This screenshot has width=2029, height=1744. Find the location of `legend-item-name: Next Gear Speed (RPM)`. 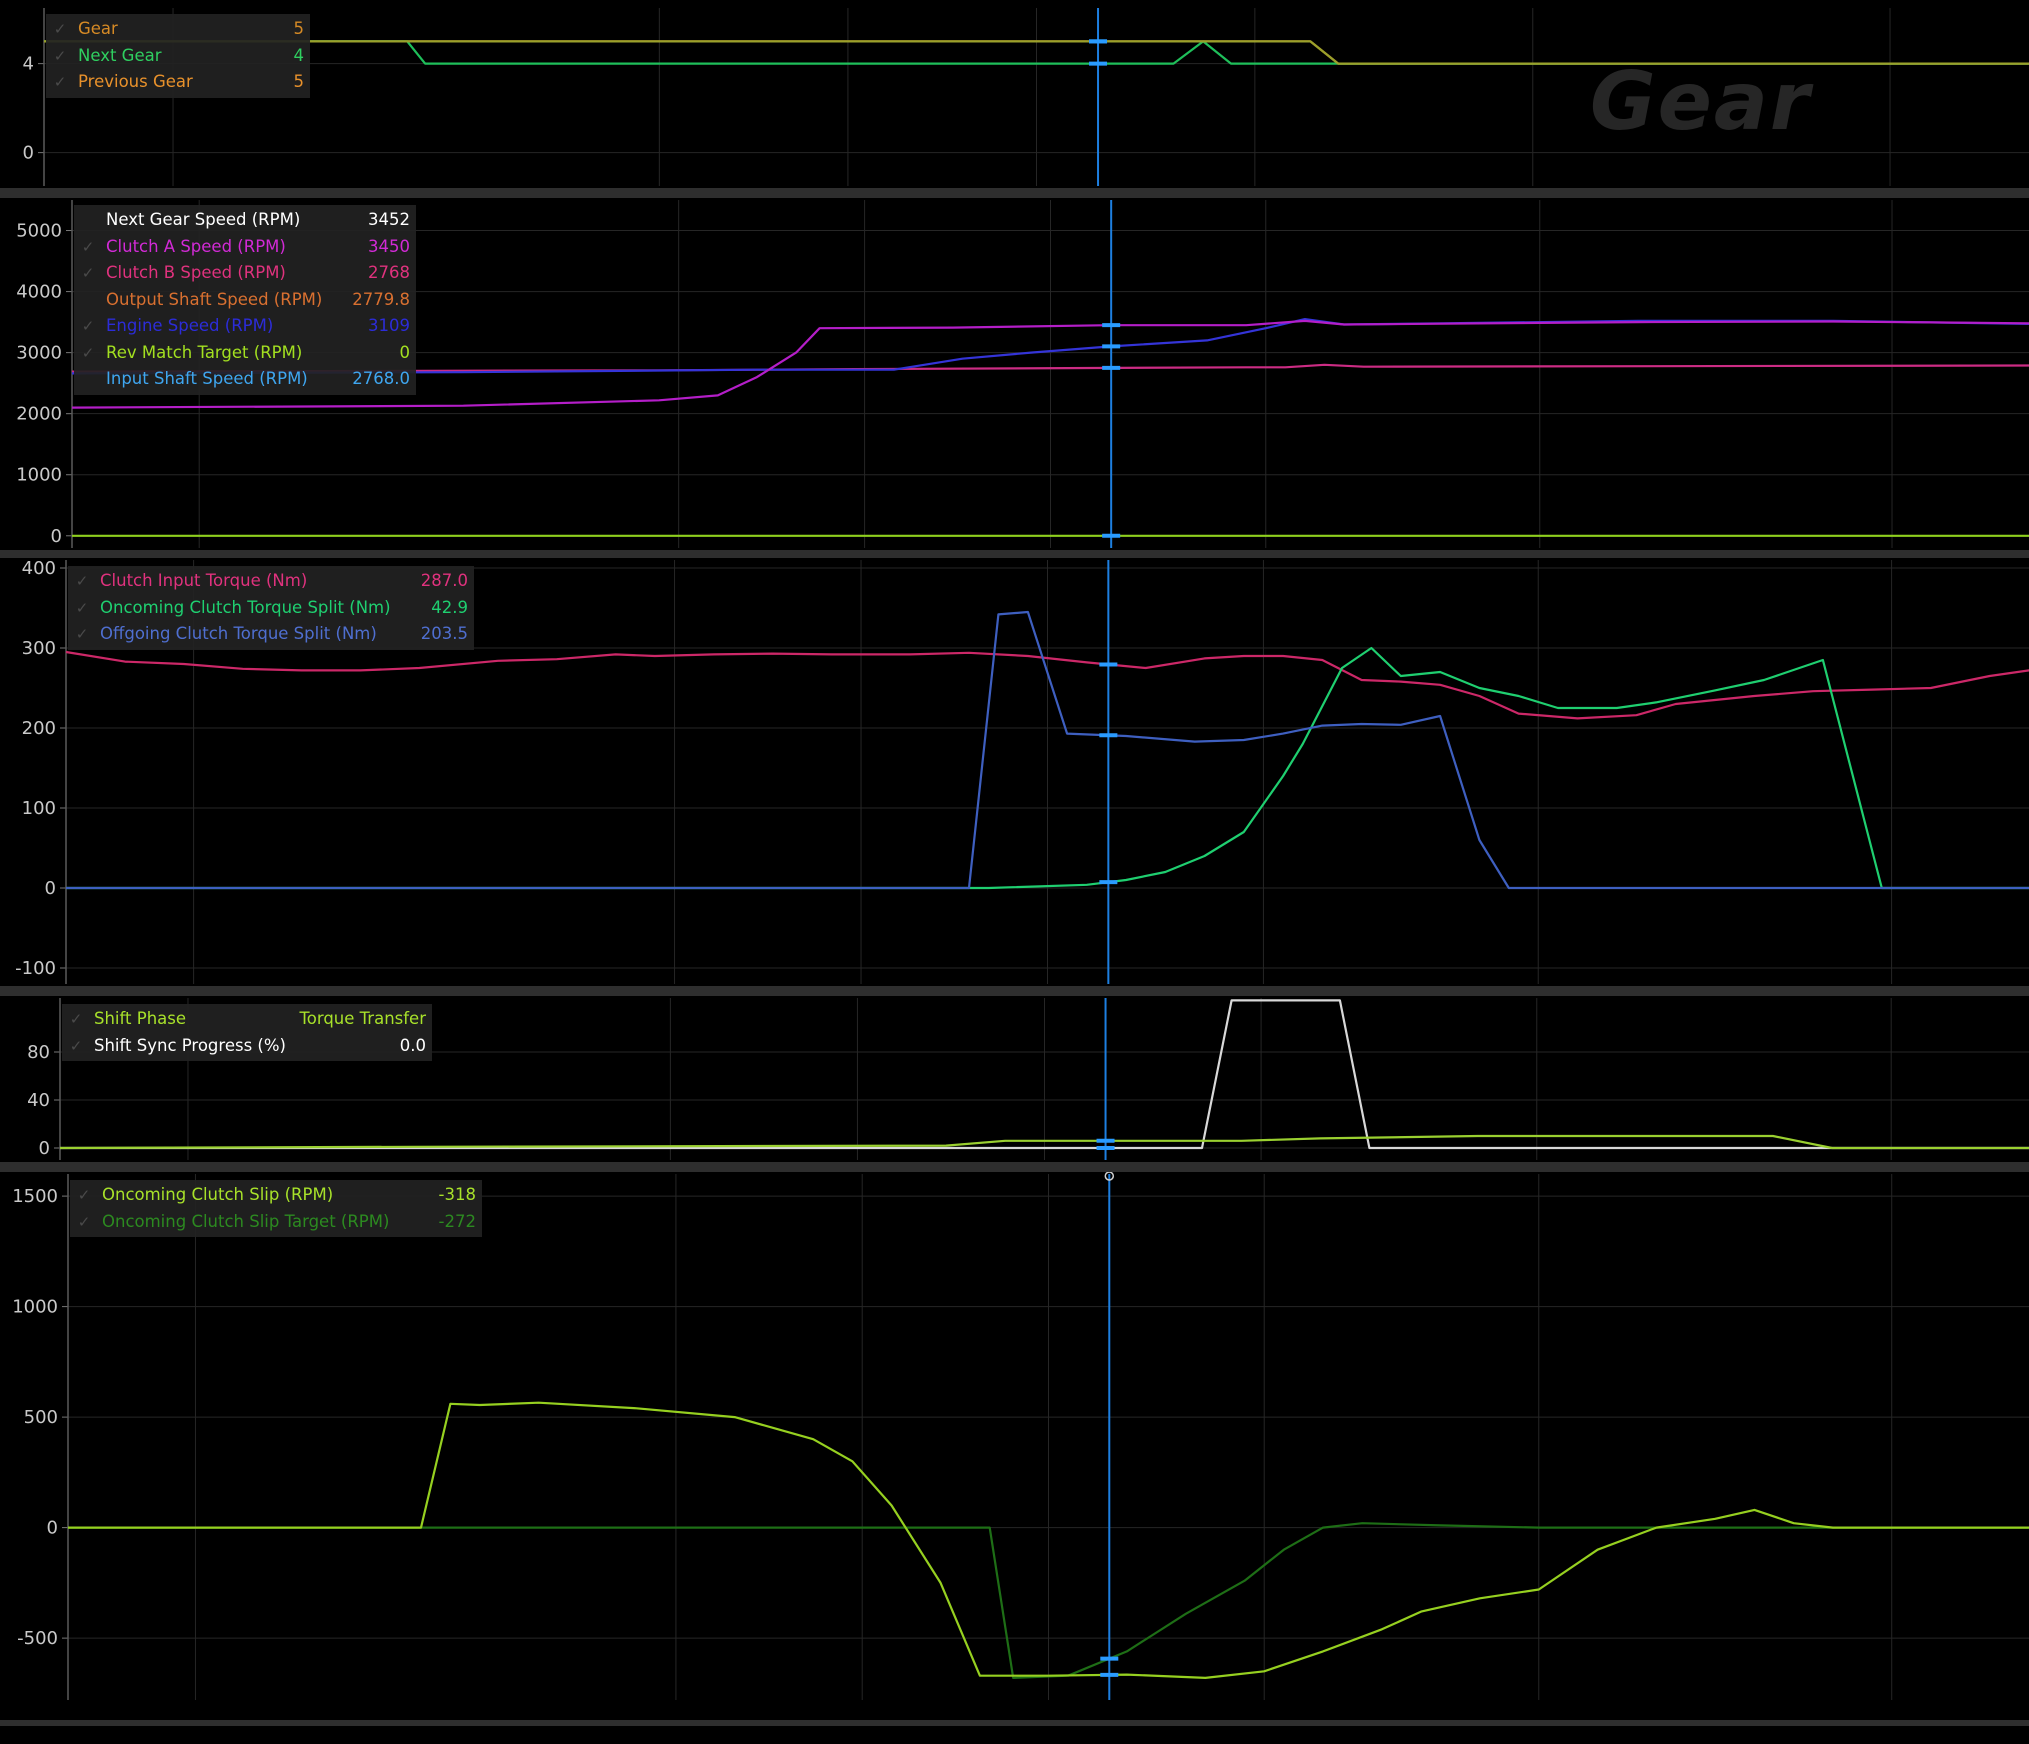

legend-item-name: Next Gear Speed (RPM) is located at coordinates (203, 219).